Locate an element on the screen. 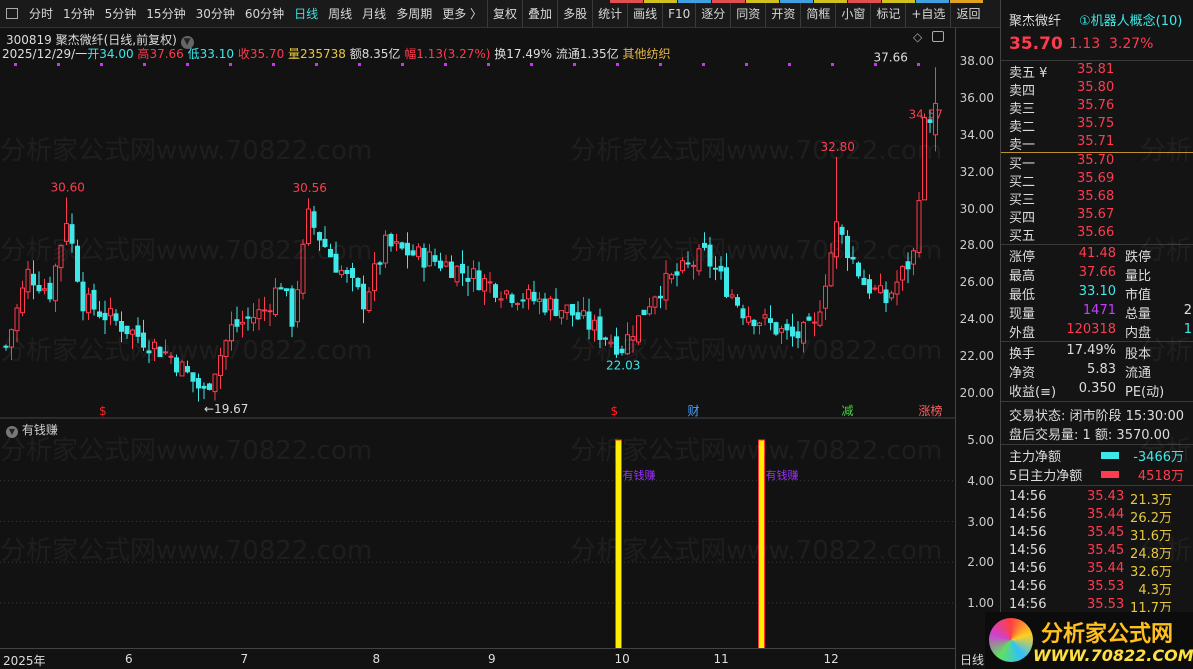 Image resolution: width=1193 pixels, height=669 pixels. toolbar-item: 更多 〉 is located at coordinates (462, 14).